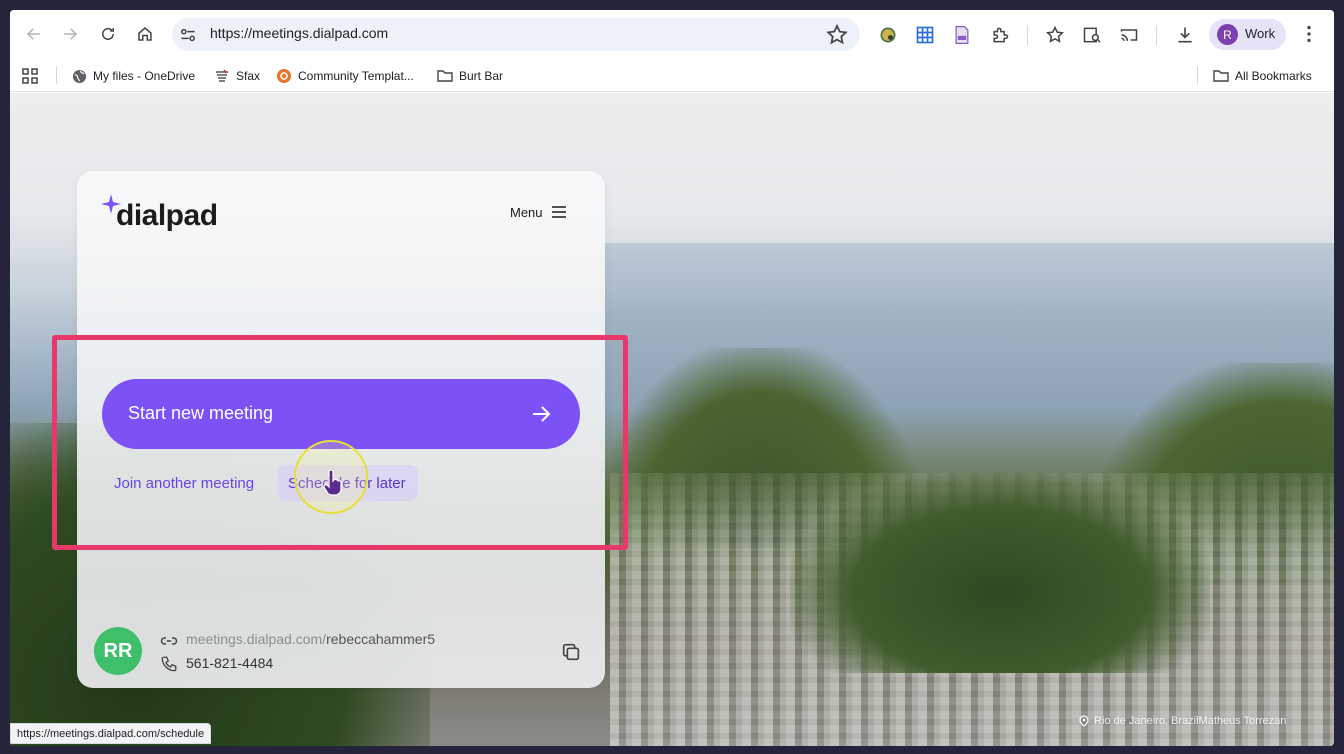  I want to click on sfax-icon, so click(222, 76).